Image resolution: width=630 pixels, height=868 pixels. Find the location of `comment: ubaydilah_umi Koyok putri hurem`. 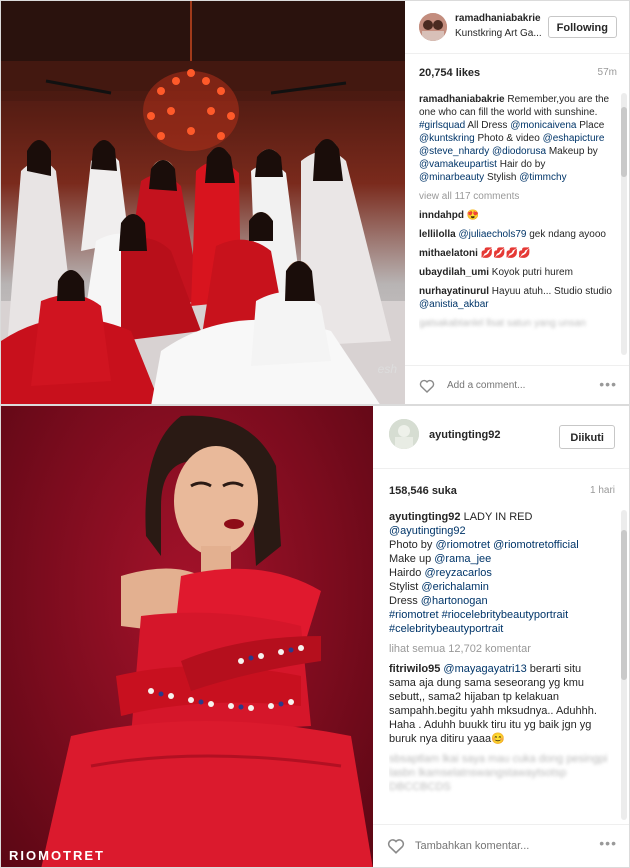

comment: ubaydilah_umi Koyok putri hurem is located at coordinates (516, 272).